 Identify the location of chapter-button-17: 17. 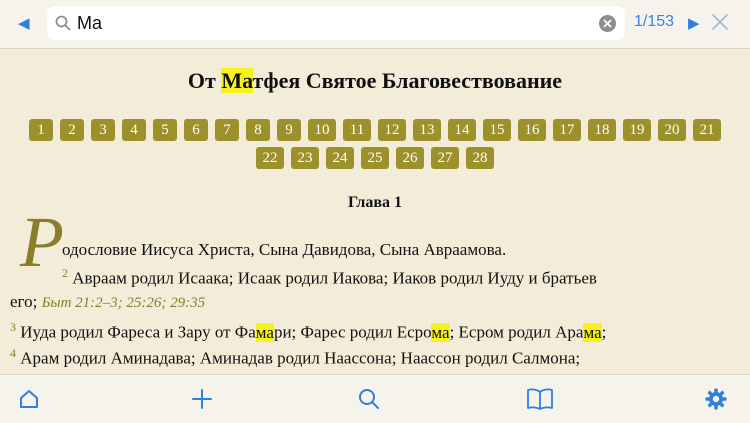
(567, 130).